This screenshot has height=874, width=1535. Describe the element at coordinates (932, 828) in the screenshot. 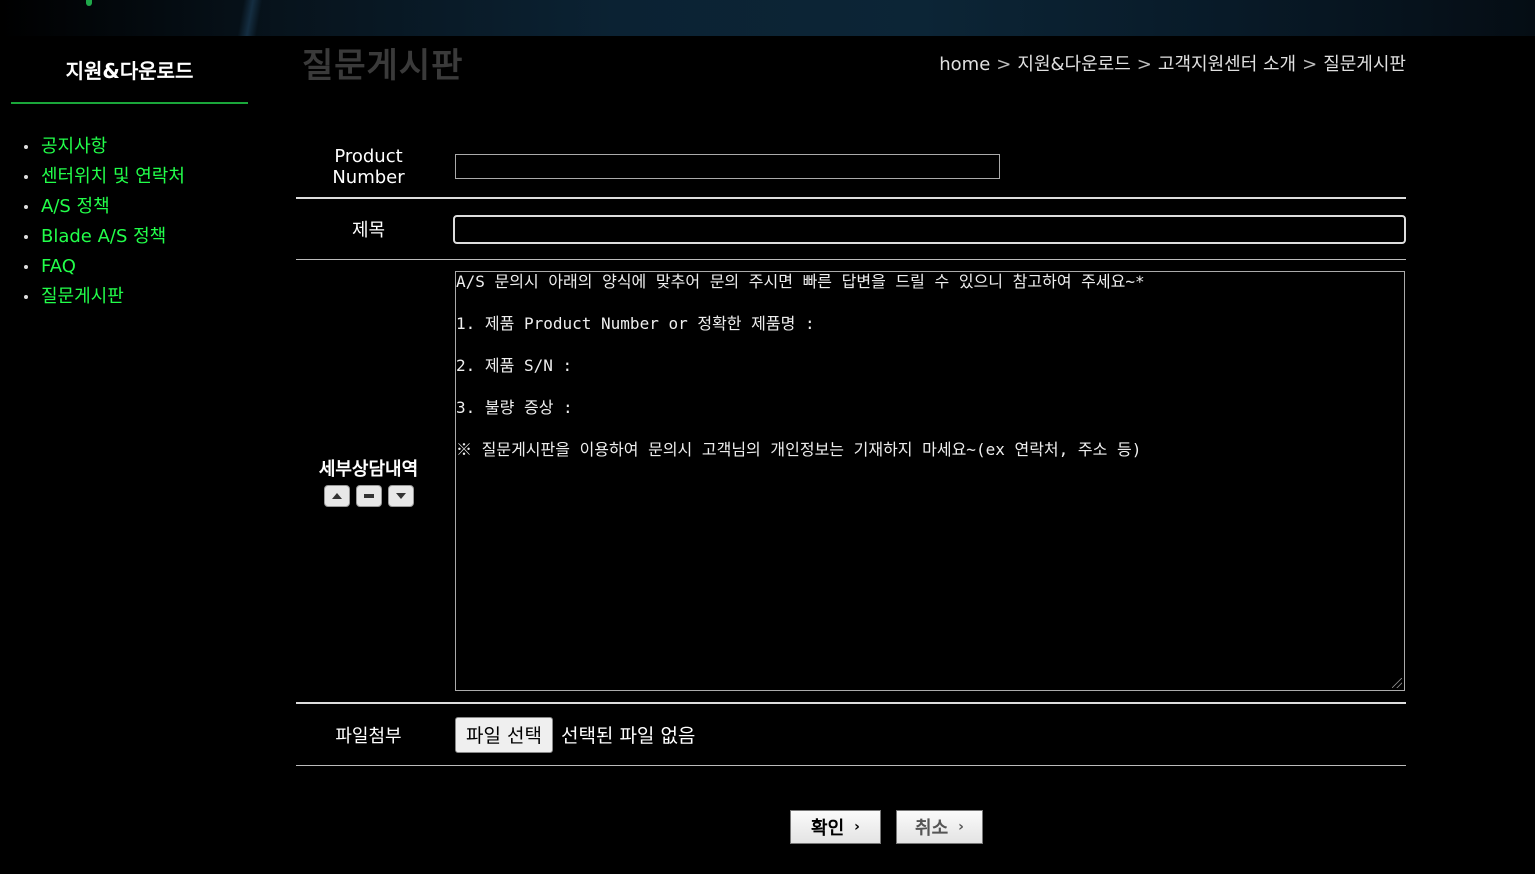

I see `cancel-label: 취소` at that location.